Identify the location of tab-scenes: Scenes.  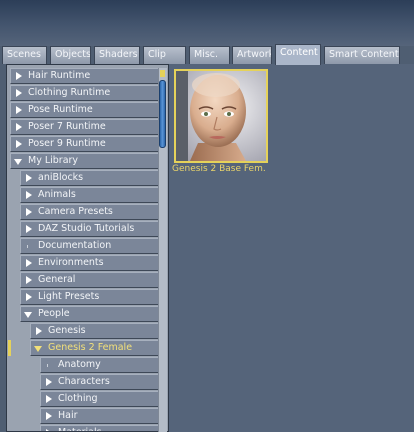
(24, 55).